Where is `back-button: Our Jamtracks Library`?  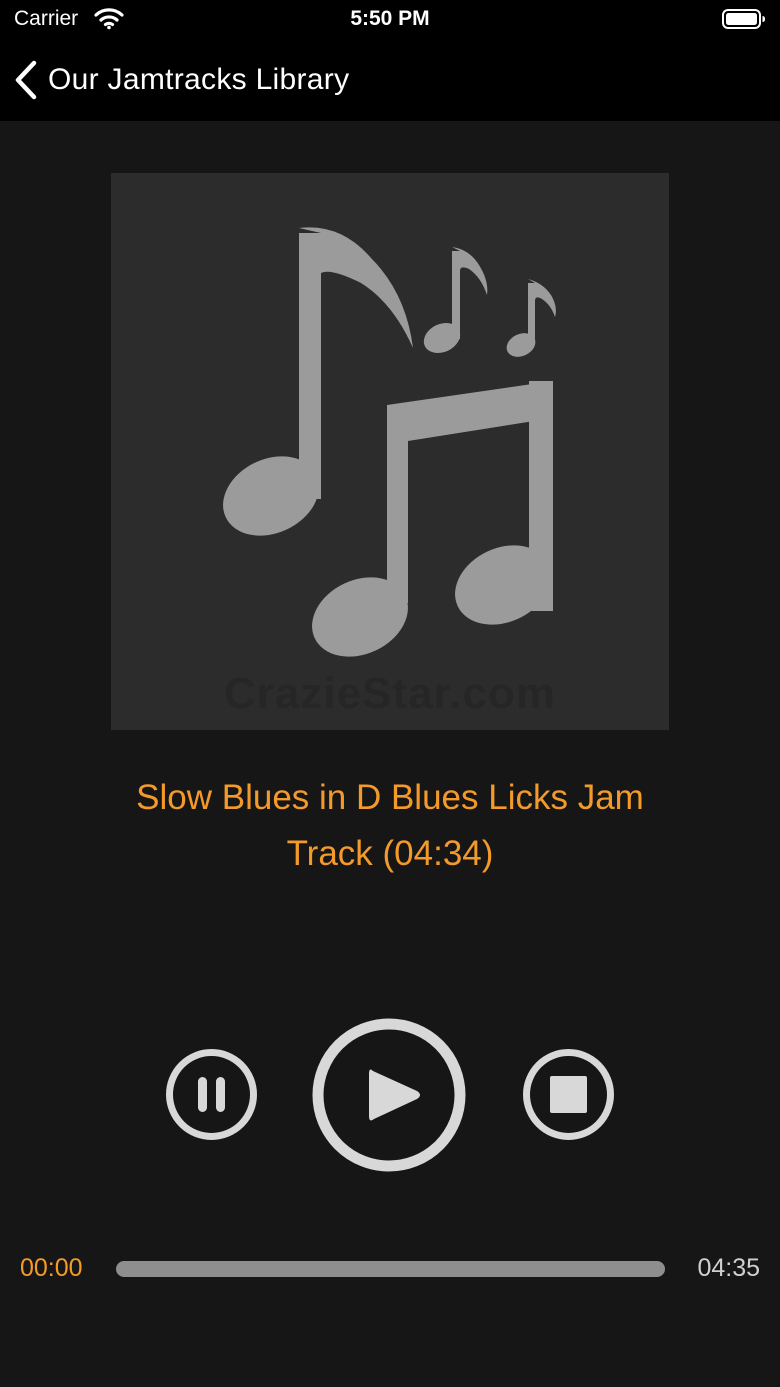
back-button: Our Jamtracks Library is located at coordinates (180, 80).